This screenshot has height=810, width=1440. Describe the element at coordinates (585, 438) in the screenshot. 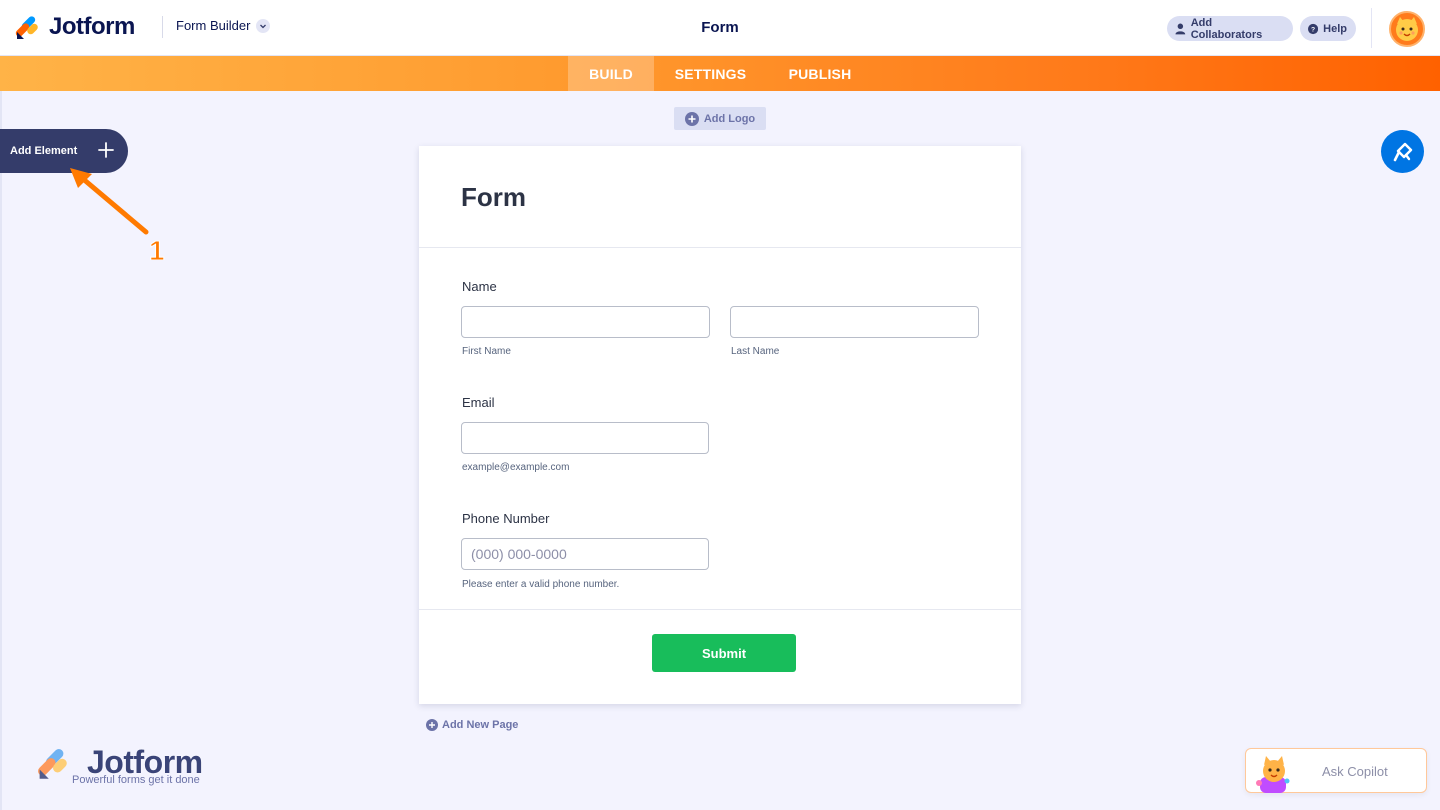

I see `email-input` at that location.